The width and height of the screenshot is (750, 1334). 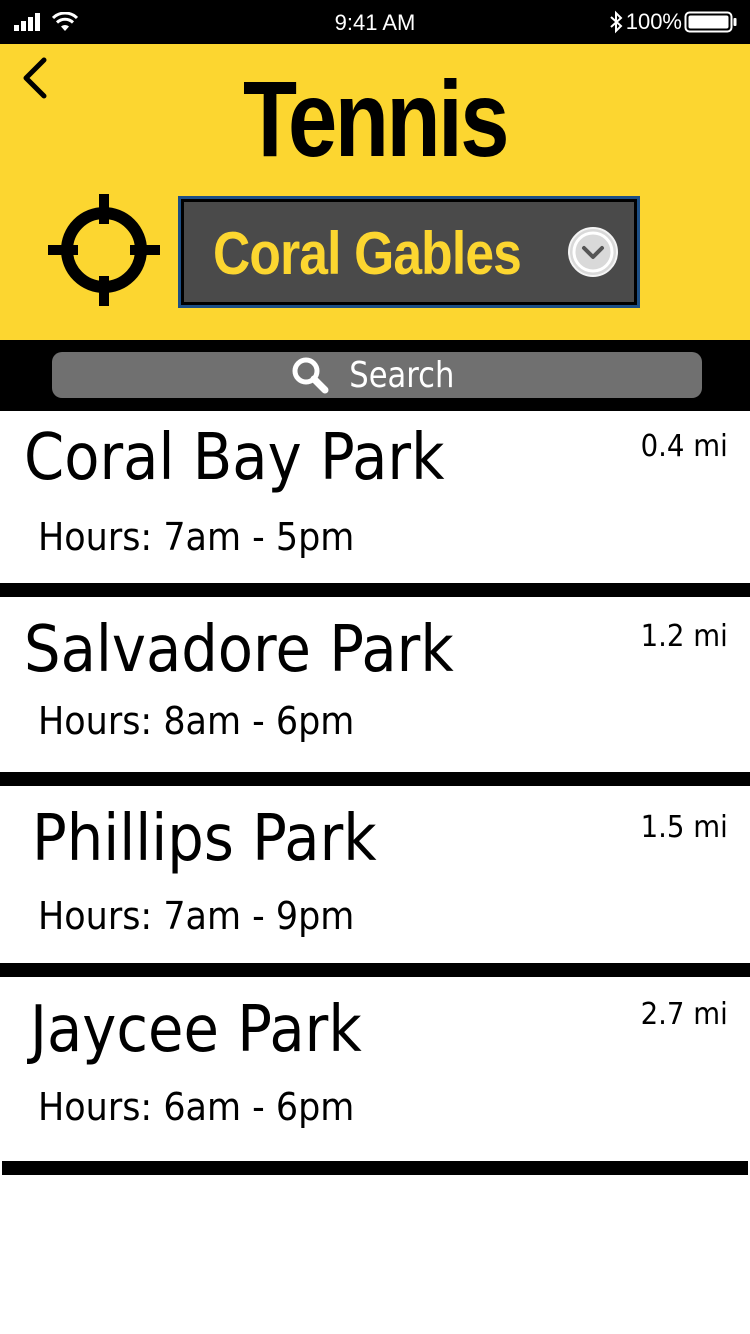 I want to click on list-item-coral-bay-park: Coral Bay Park 0.4 mi Hours: 7am - 5pm, so click(x=375, y=497).